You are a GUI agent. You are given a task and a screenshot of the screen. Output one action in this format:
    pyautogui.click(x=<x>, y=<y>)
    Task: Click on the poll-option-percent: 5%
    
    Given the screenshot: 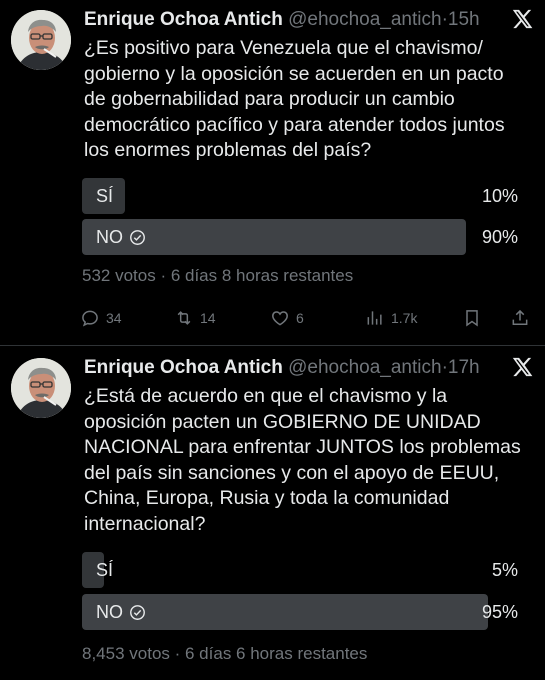 What is the action you would take?
    pyautogui.click(x=504, y=570)
    